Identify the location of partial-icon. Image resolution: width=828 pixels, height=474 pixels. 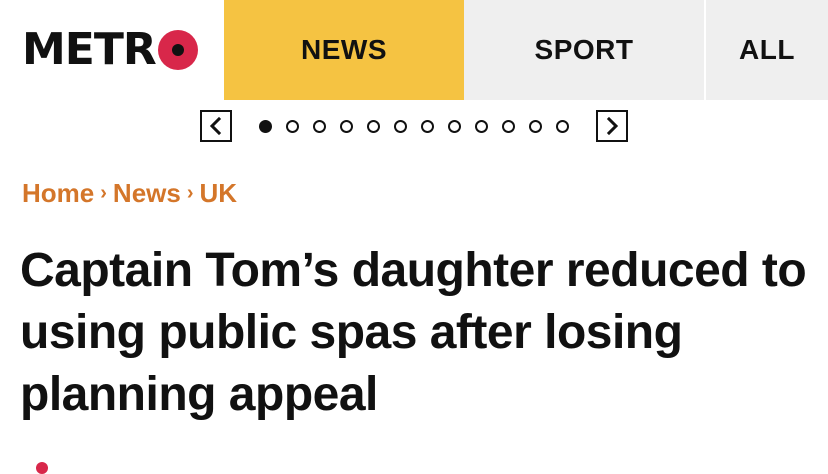
(42, 468).